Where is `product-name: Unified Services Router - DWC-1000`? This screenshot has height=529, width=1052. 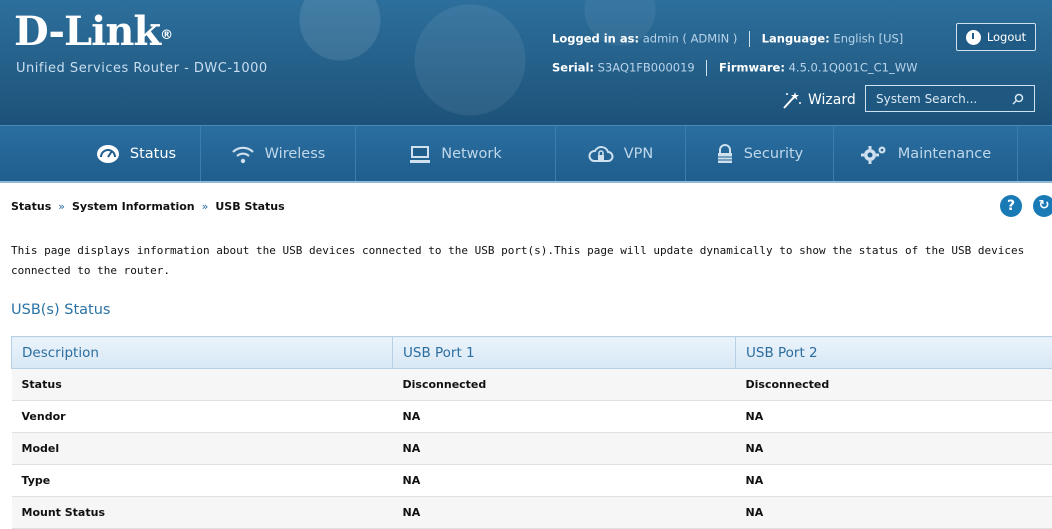 product-name: Unified Services Router - DWC-1000 is located at coordinates (142, 68).